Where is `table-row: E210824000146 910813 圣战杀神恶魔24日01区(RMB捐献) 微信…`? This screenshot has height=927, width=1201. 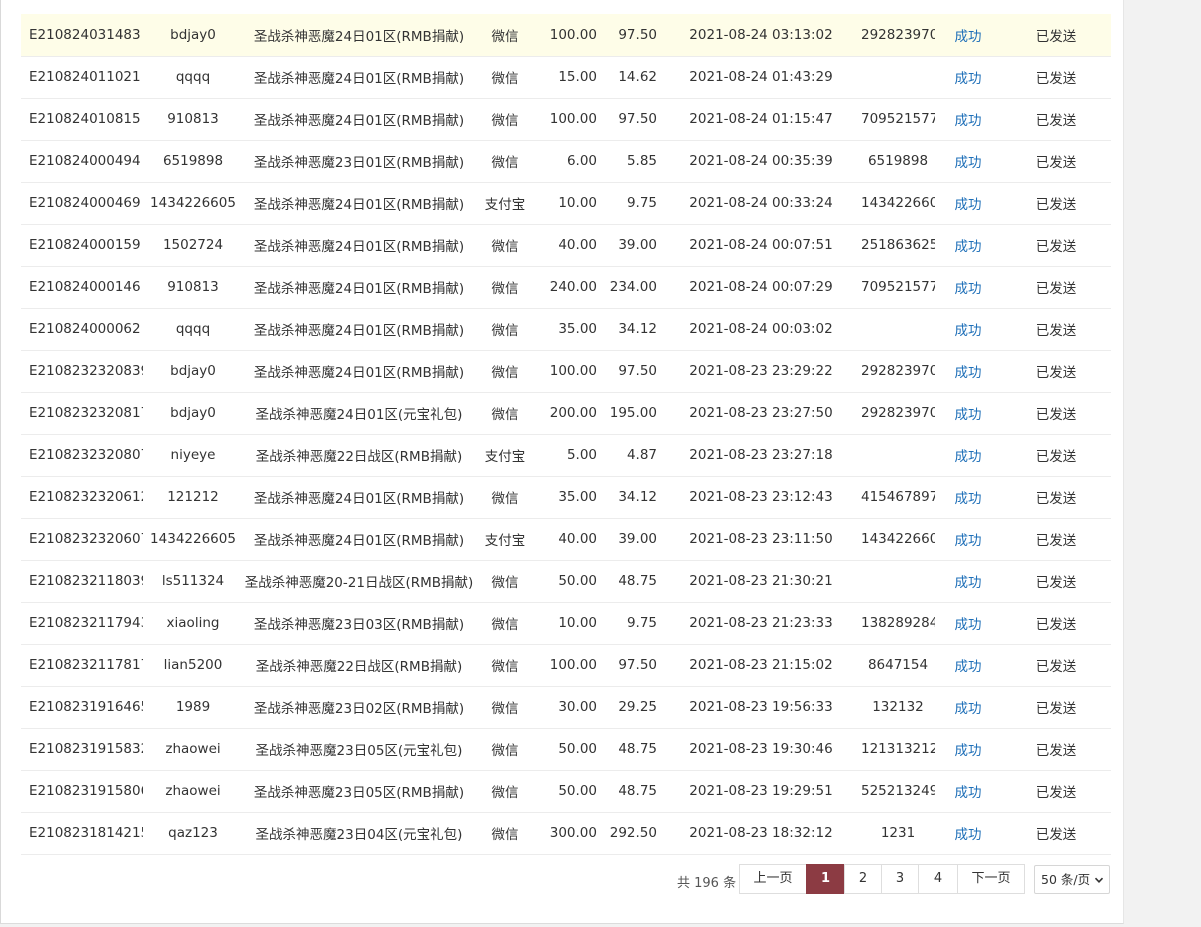
table-row: E210824000146 910813 圣战杀神恶魔24日01区(RMB捐献) 微信… is located at coordinates (566, 287).